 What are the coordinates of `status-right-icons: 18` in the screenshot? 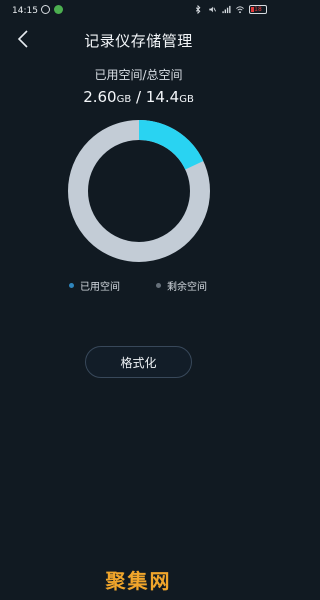 It's located at (230, 9).